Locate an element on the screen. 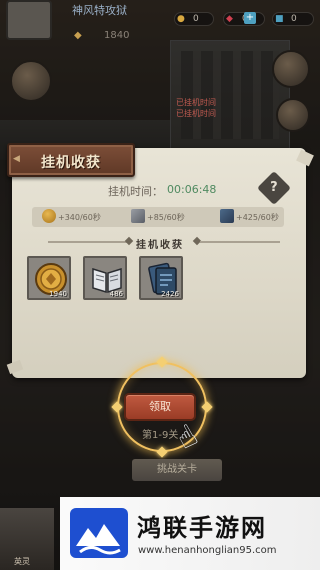 The width and height of the screenshot is (320, 570). panel-title-plate: ◀ 挂机收获 is located at coordinates (71, 160).